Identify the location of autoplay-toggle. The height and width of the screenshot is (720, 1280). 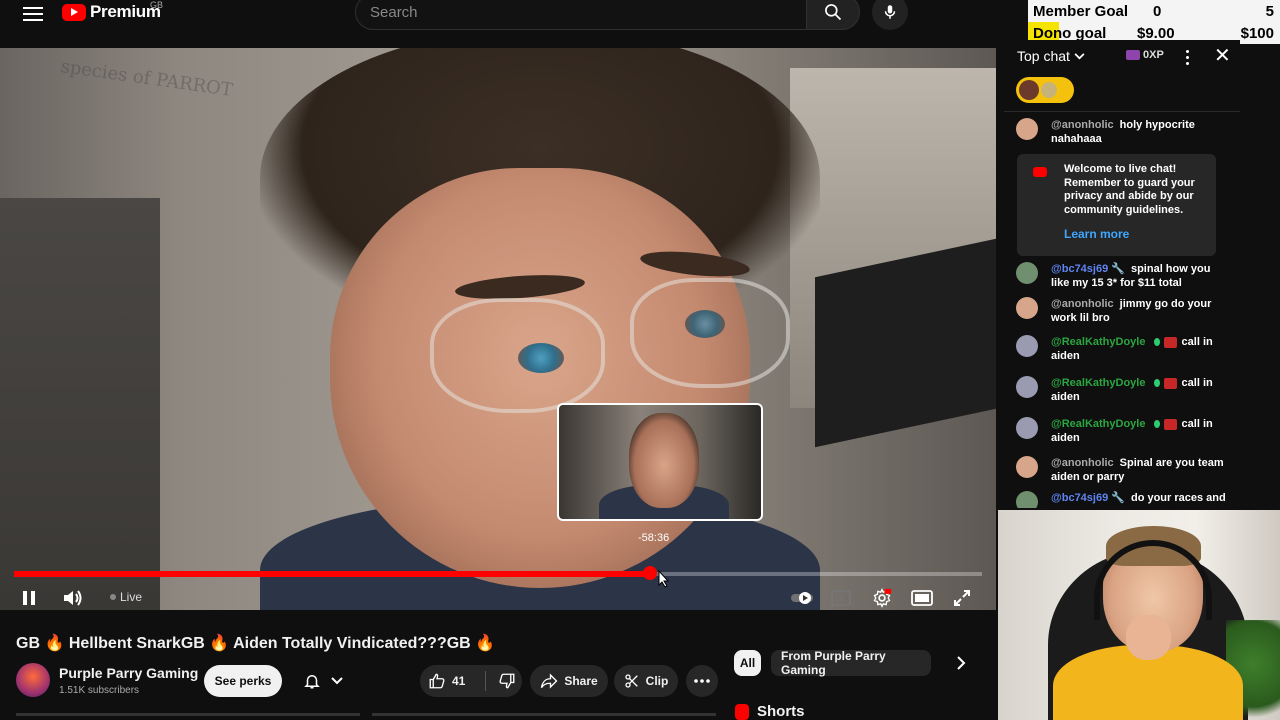
(803, 598).